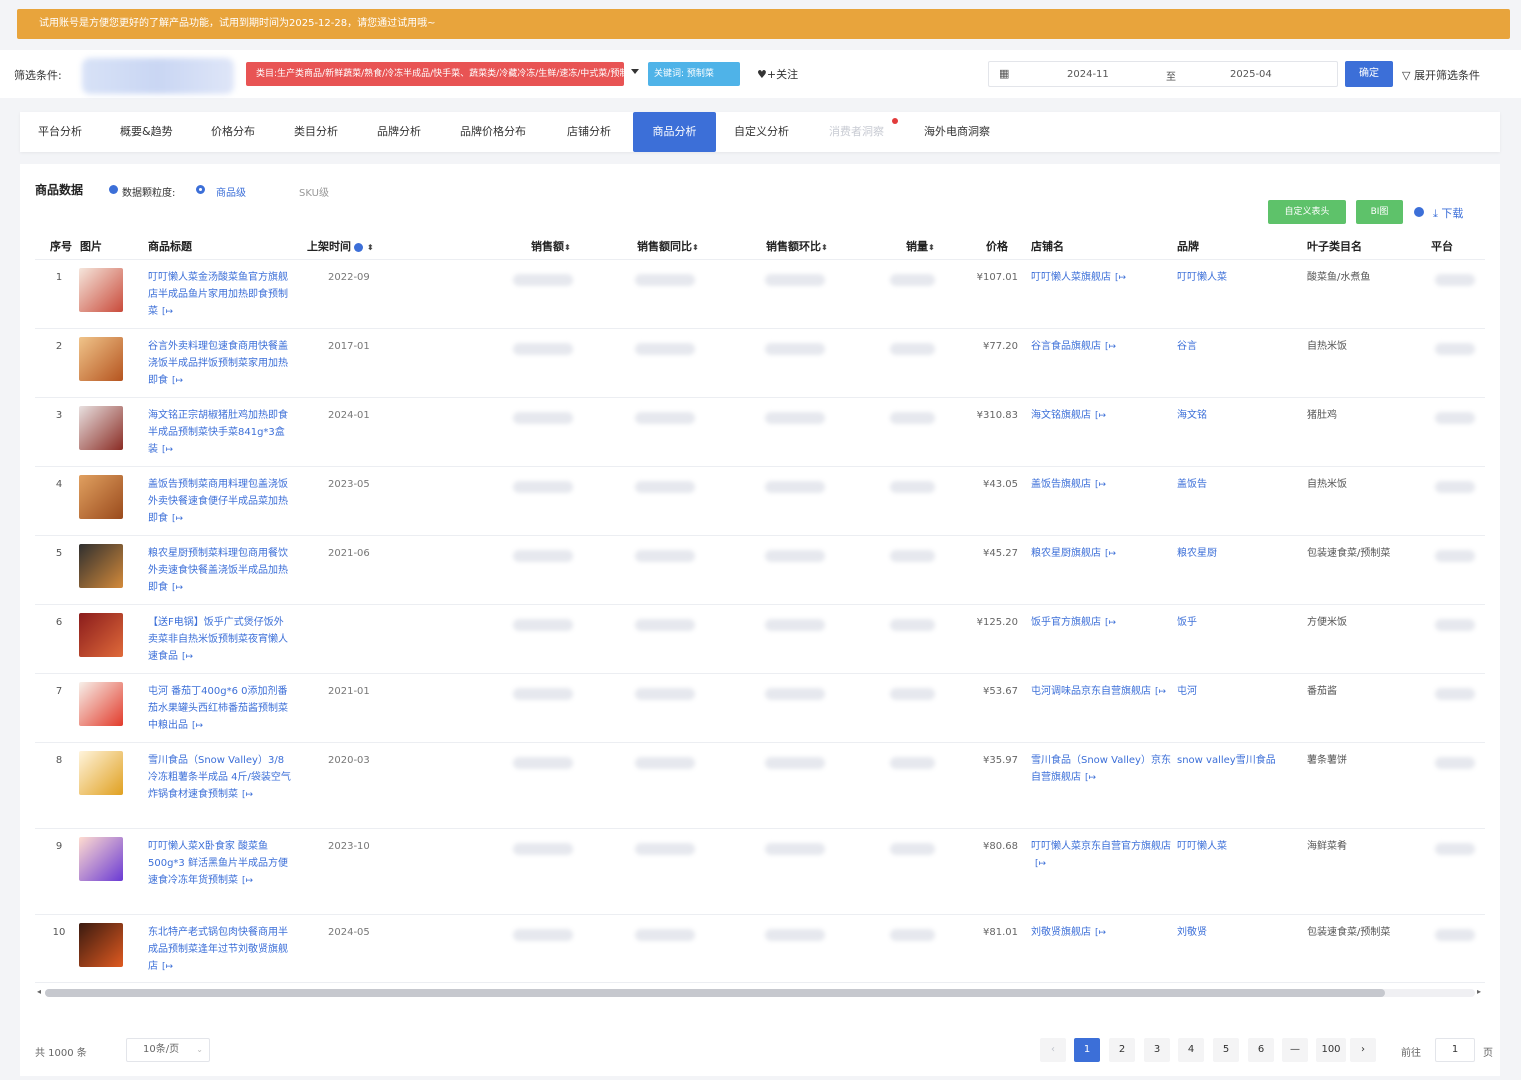 The height and width of the screenshot is (1080, 1521). Describe the element at coordinates (920, 246) in the screenshot. I see `col-volume: 销量⬍` at that location.